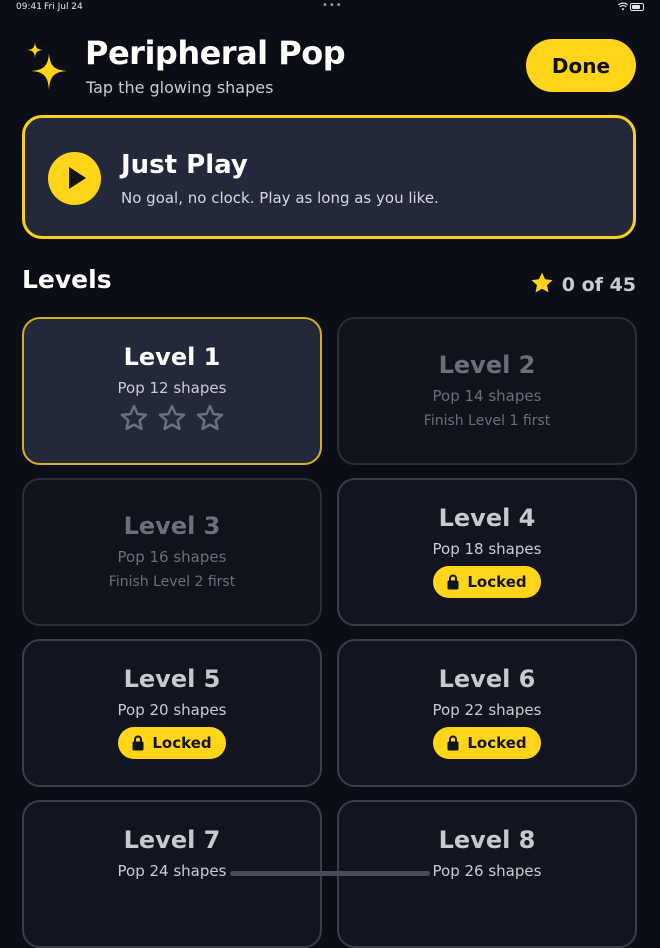  Describe the element at coordinates (172, 710) in the screenshot. I see `level-goal: Pop 20 shapes` at that location.